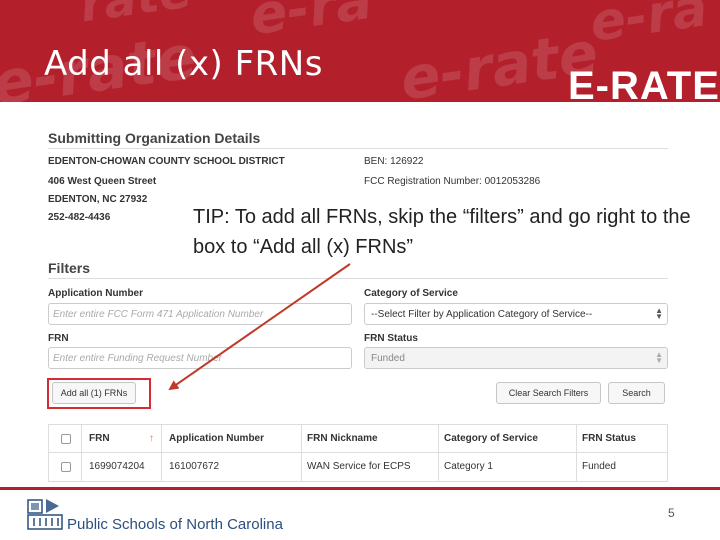 This screenshot has width=720, height=540. I want to click on arrow-line, so click(259, 327).